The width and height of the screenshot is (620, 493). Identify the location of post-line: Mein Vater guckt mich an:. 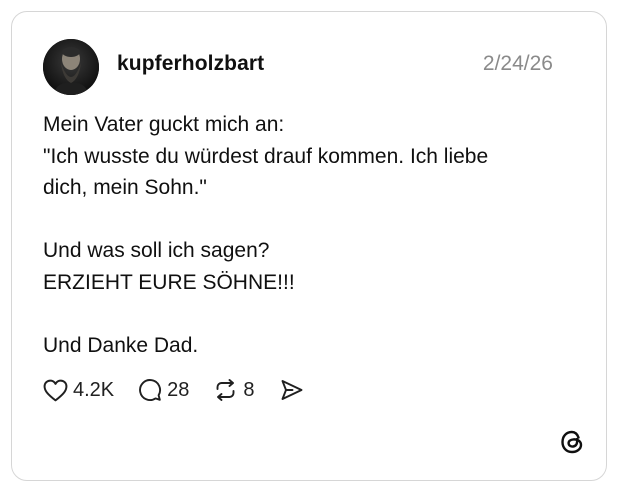
(164, 124).